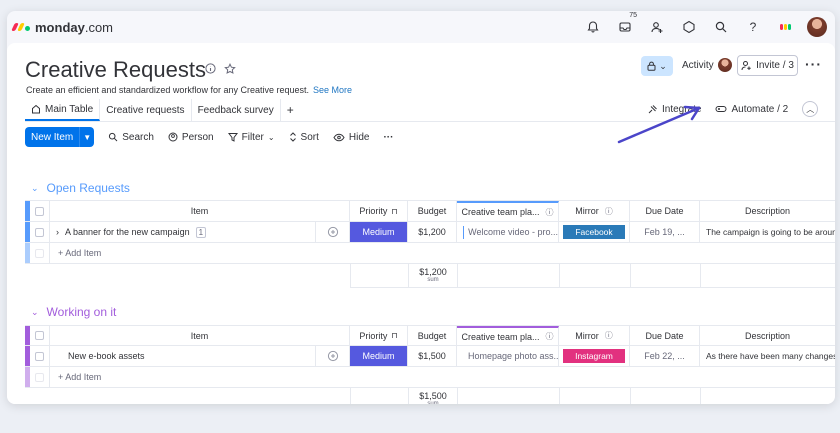  I want to click on tab-main-table: Main Table, so click(63, 110).